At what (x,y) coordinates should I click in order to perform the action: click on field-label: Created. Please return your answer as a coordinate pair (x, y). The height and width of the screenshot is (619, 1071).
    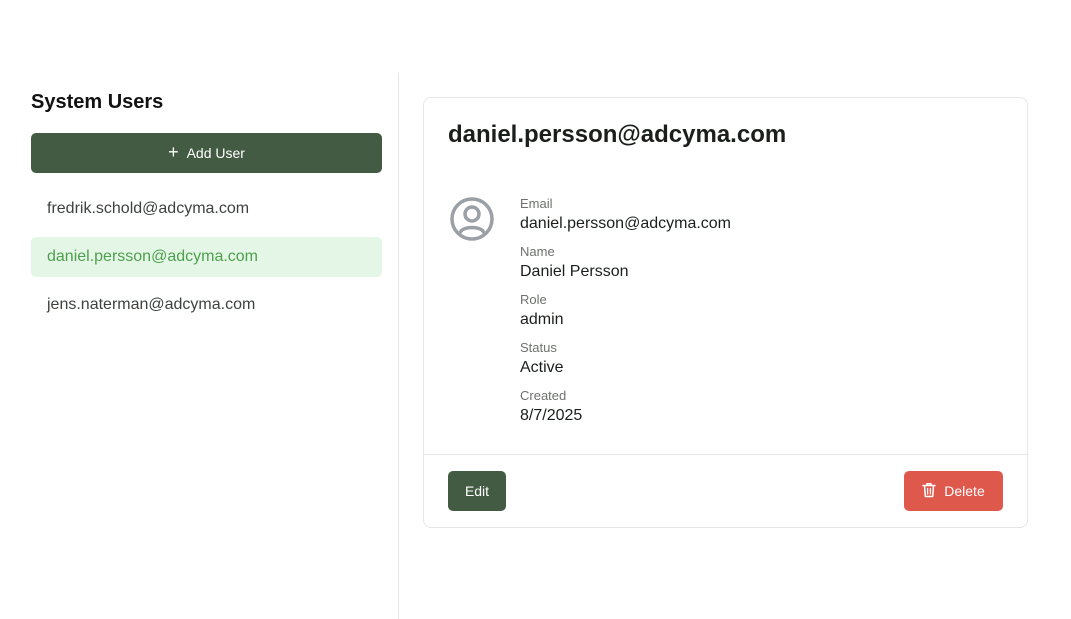
    Looking at the image, I should click on (543, 395).